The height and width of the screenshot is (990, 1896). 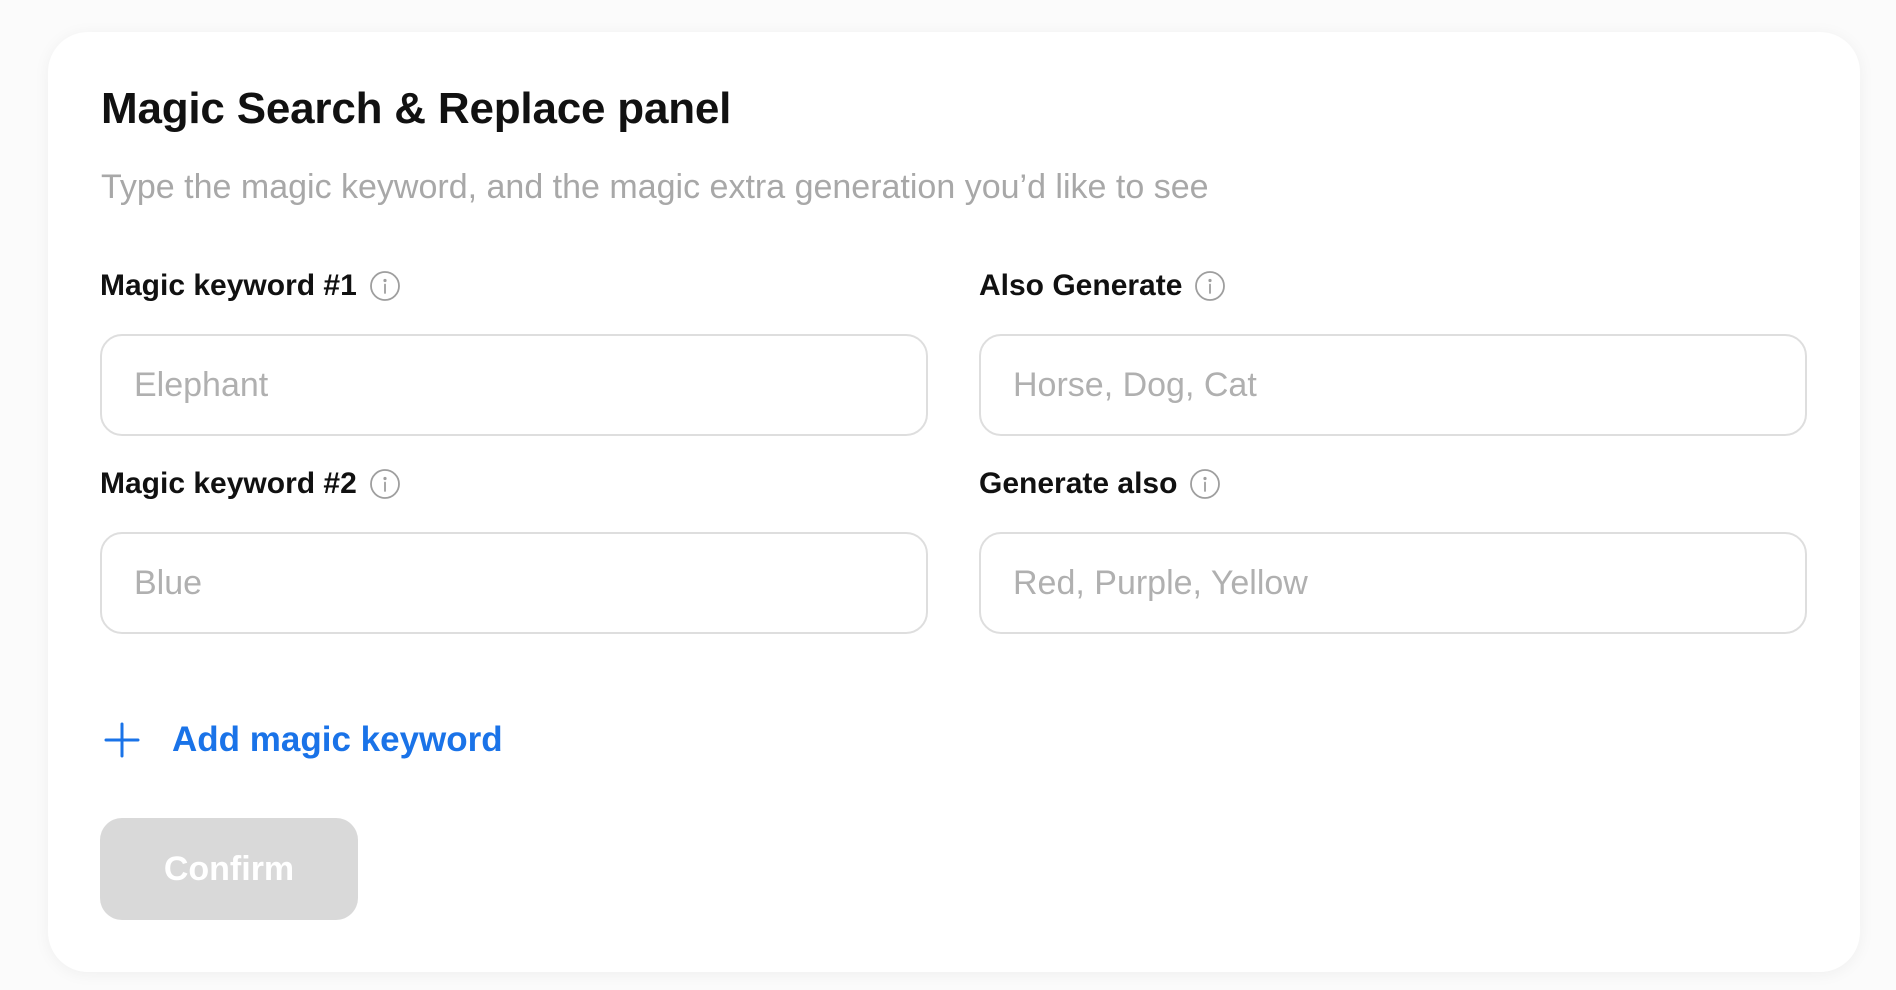 I want to click on generate-also-field: Generate also, so click(x=1393, y=548).